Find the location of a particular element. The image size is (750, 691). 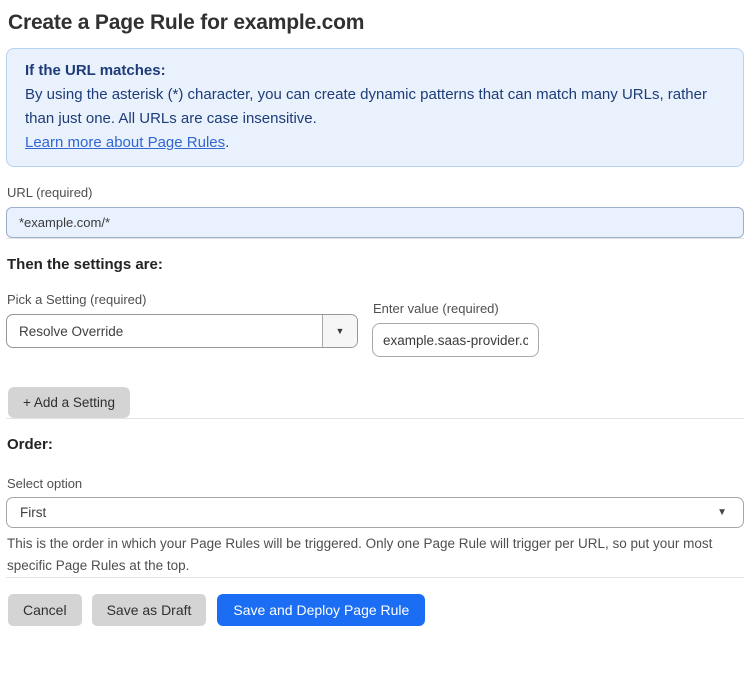

enter-value-column: Enter value (required) is located at coordinates (455, 329).